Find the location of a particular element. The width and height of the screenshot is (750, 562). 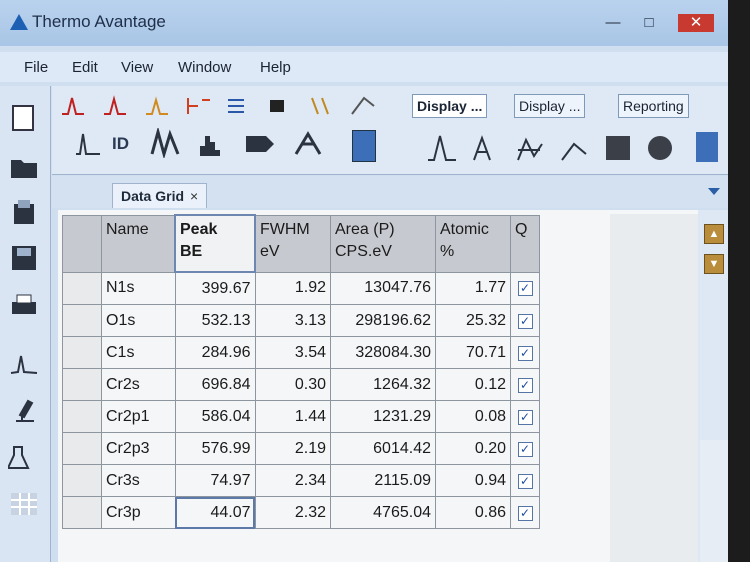

tab-reporting: Reporting is located at coordinates (653, 106).